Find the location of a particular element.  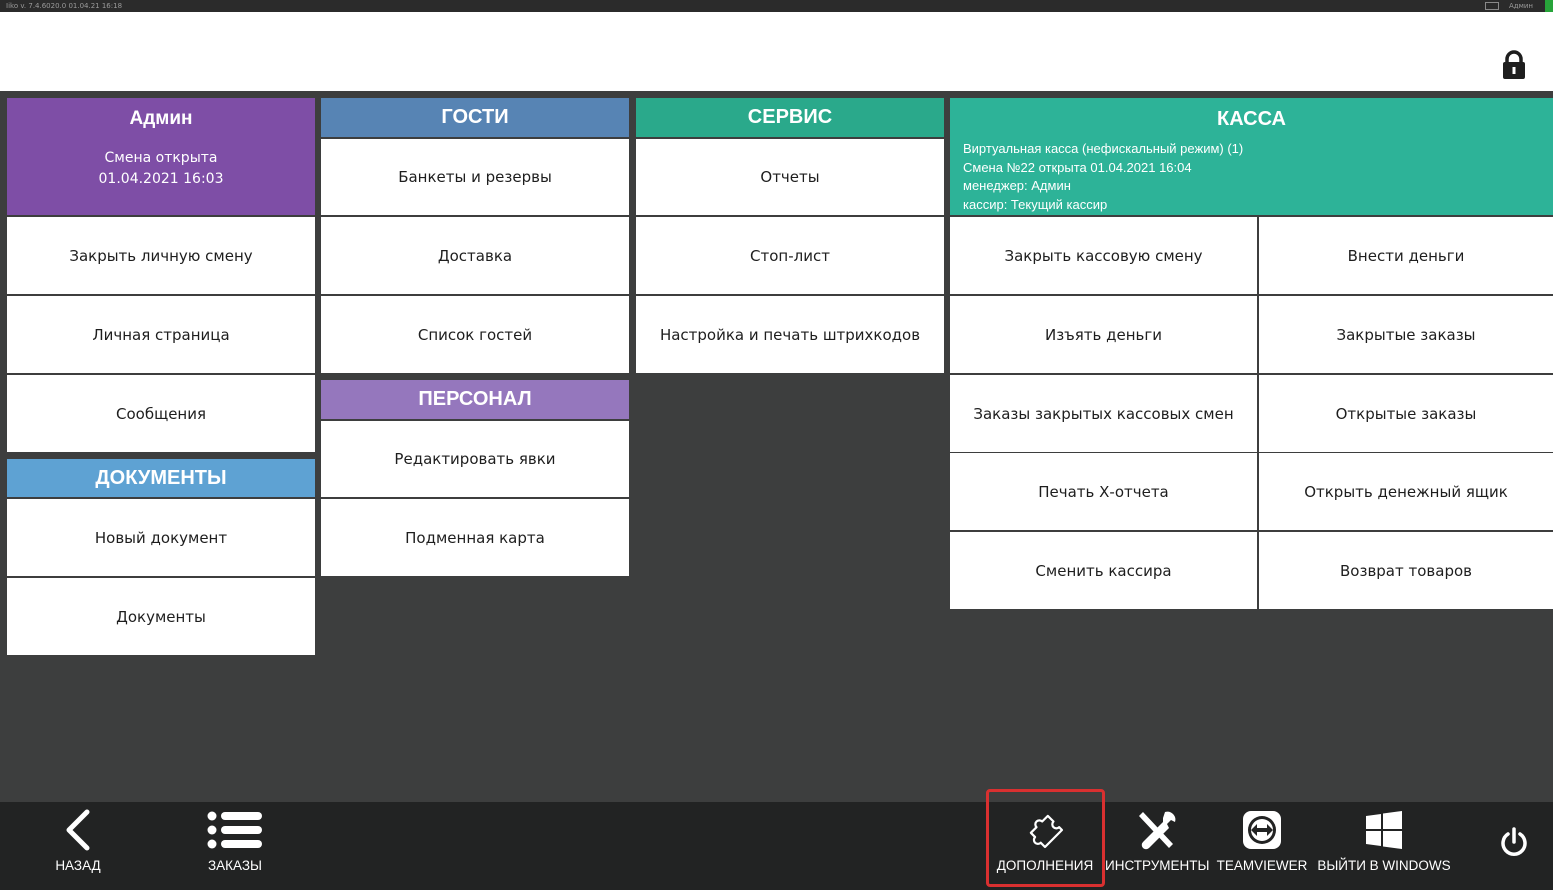

guest-list-button: Список гостей is located at coordinates (475, 334).